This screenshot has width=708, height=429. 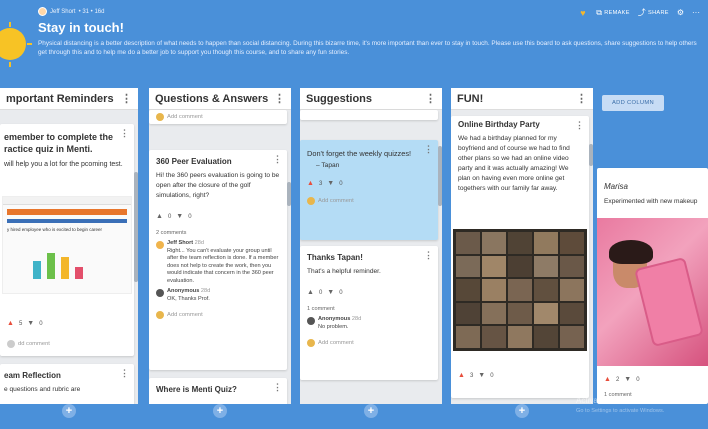 I want to click on column-title: Questions & Answers, so click(x=212, y=98).